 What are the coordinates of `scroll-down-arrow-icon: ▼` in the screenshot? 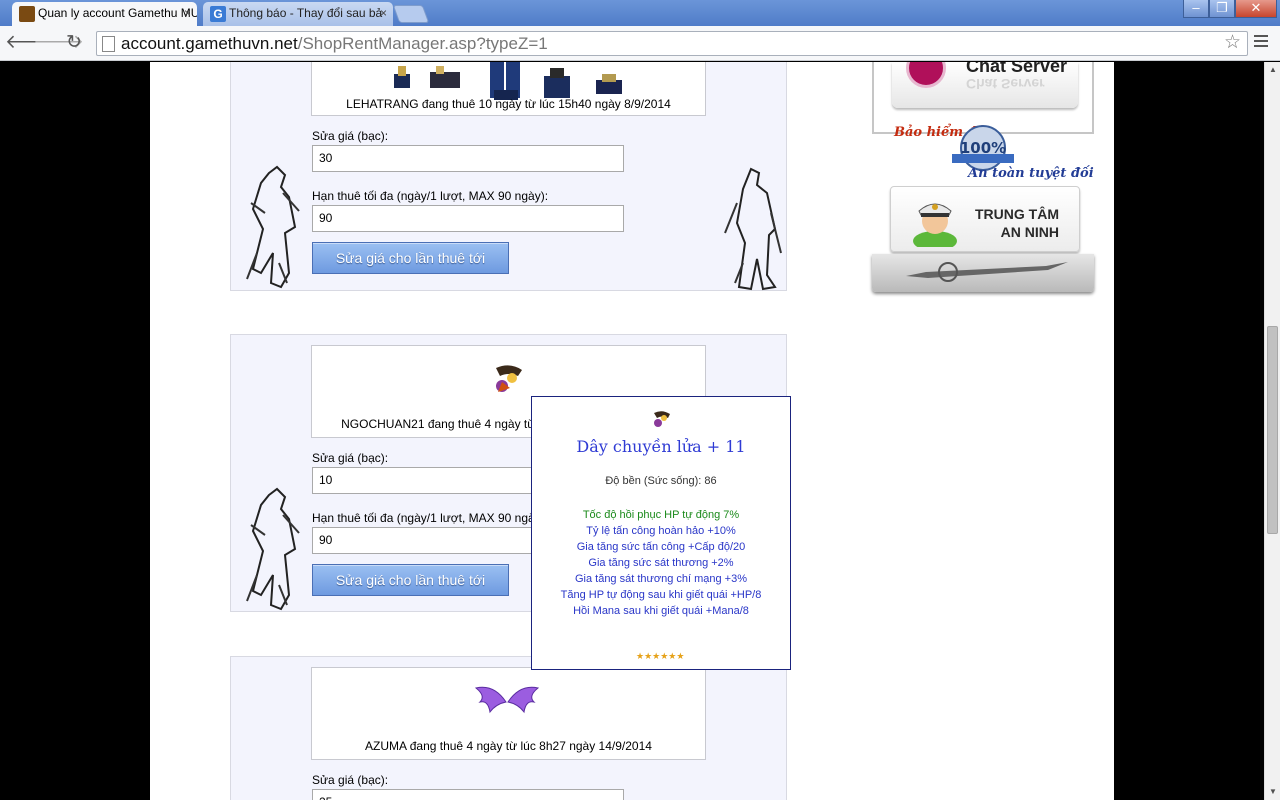 It's located at (1272, 792).